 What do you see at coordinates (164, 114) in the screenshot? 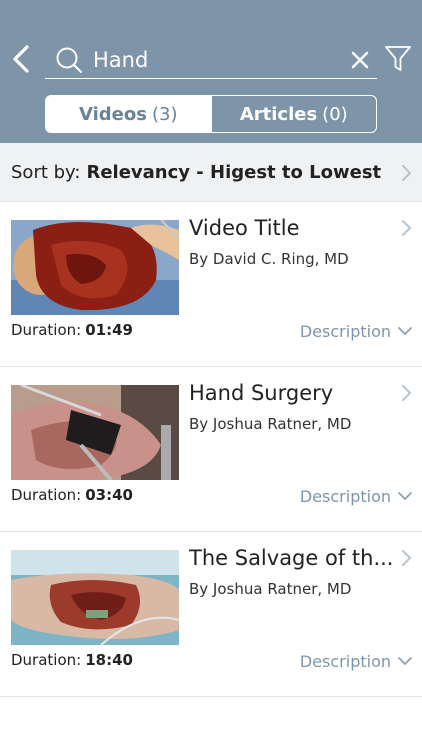
I see `tab-videos-count: (3)` at bounding box center [164, 114].